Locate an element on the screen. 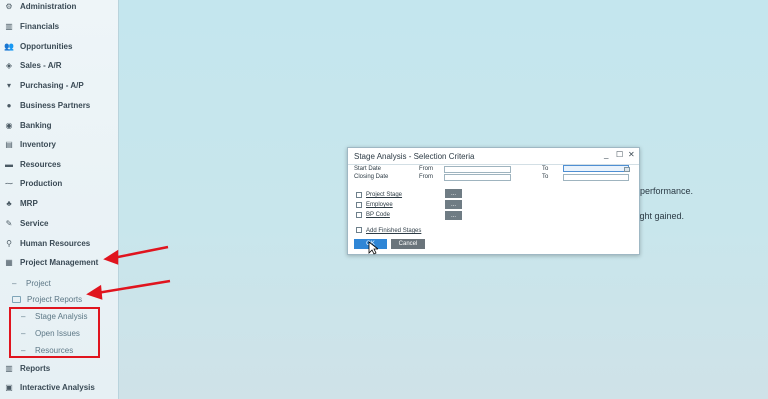  arrow-to-project-reports is located at coordinates (128, 289).